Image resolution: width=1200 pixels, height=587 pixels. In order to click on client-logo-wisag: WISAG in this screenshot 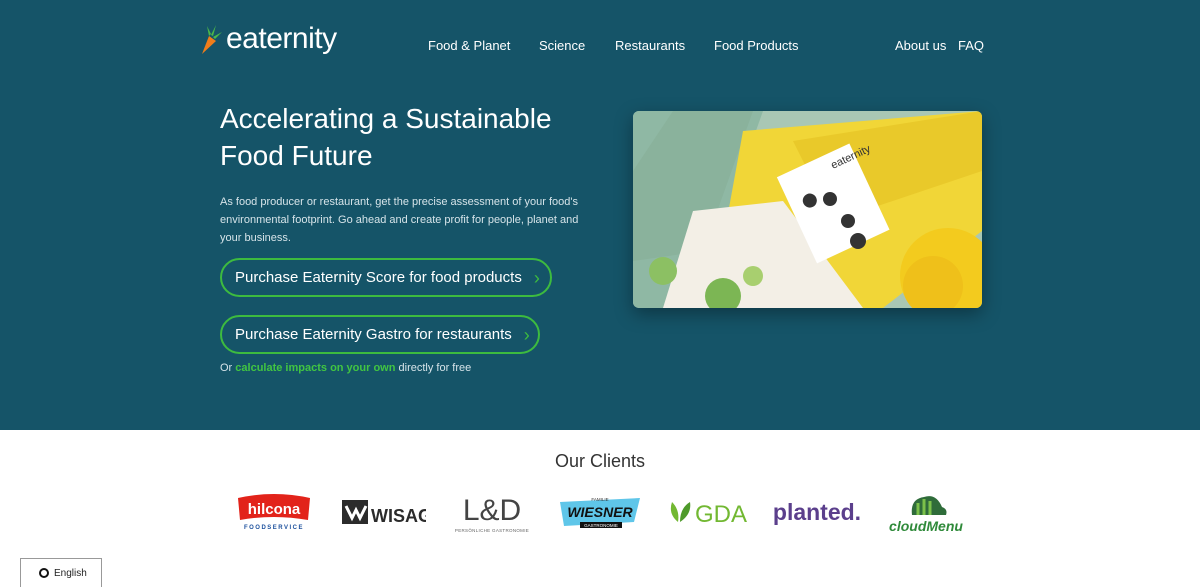, I will do `click(383, 512)`.